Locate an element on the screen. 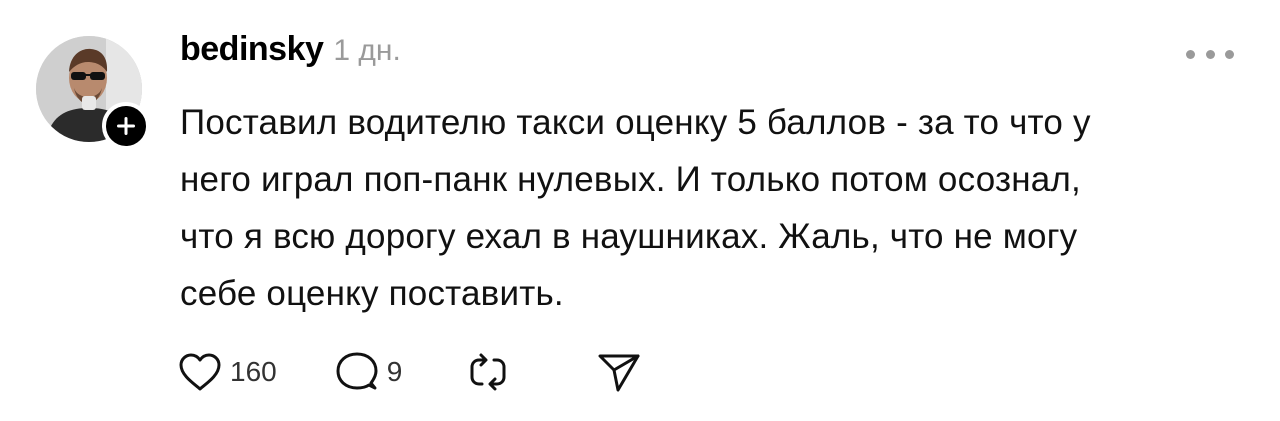 This screenshot has height=421, width=1280. repost-button is located at coordinates (488, 372).